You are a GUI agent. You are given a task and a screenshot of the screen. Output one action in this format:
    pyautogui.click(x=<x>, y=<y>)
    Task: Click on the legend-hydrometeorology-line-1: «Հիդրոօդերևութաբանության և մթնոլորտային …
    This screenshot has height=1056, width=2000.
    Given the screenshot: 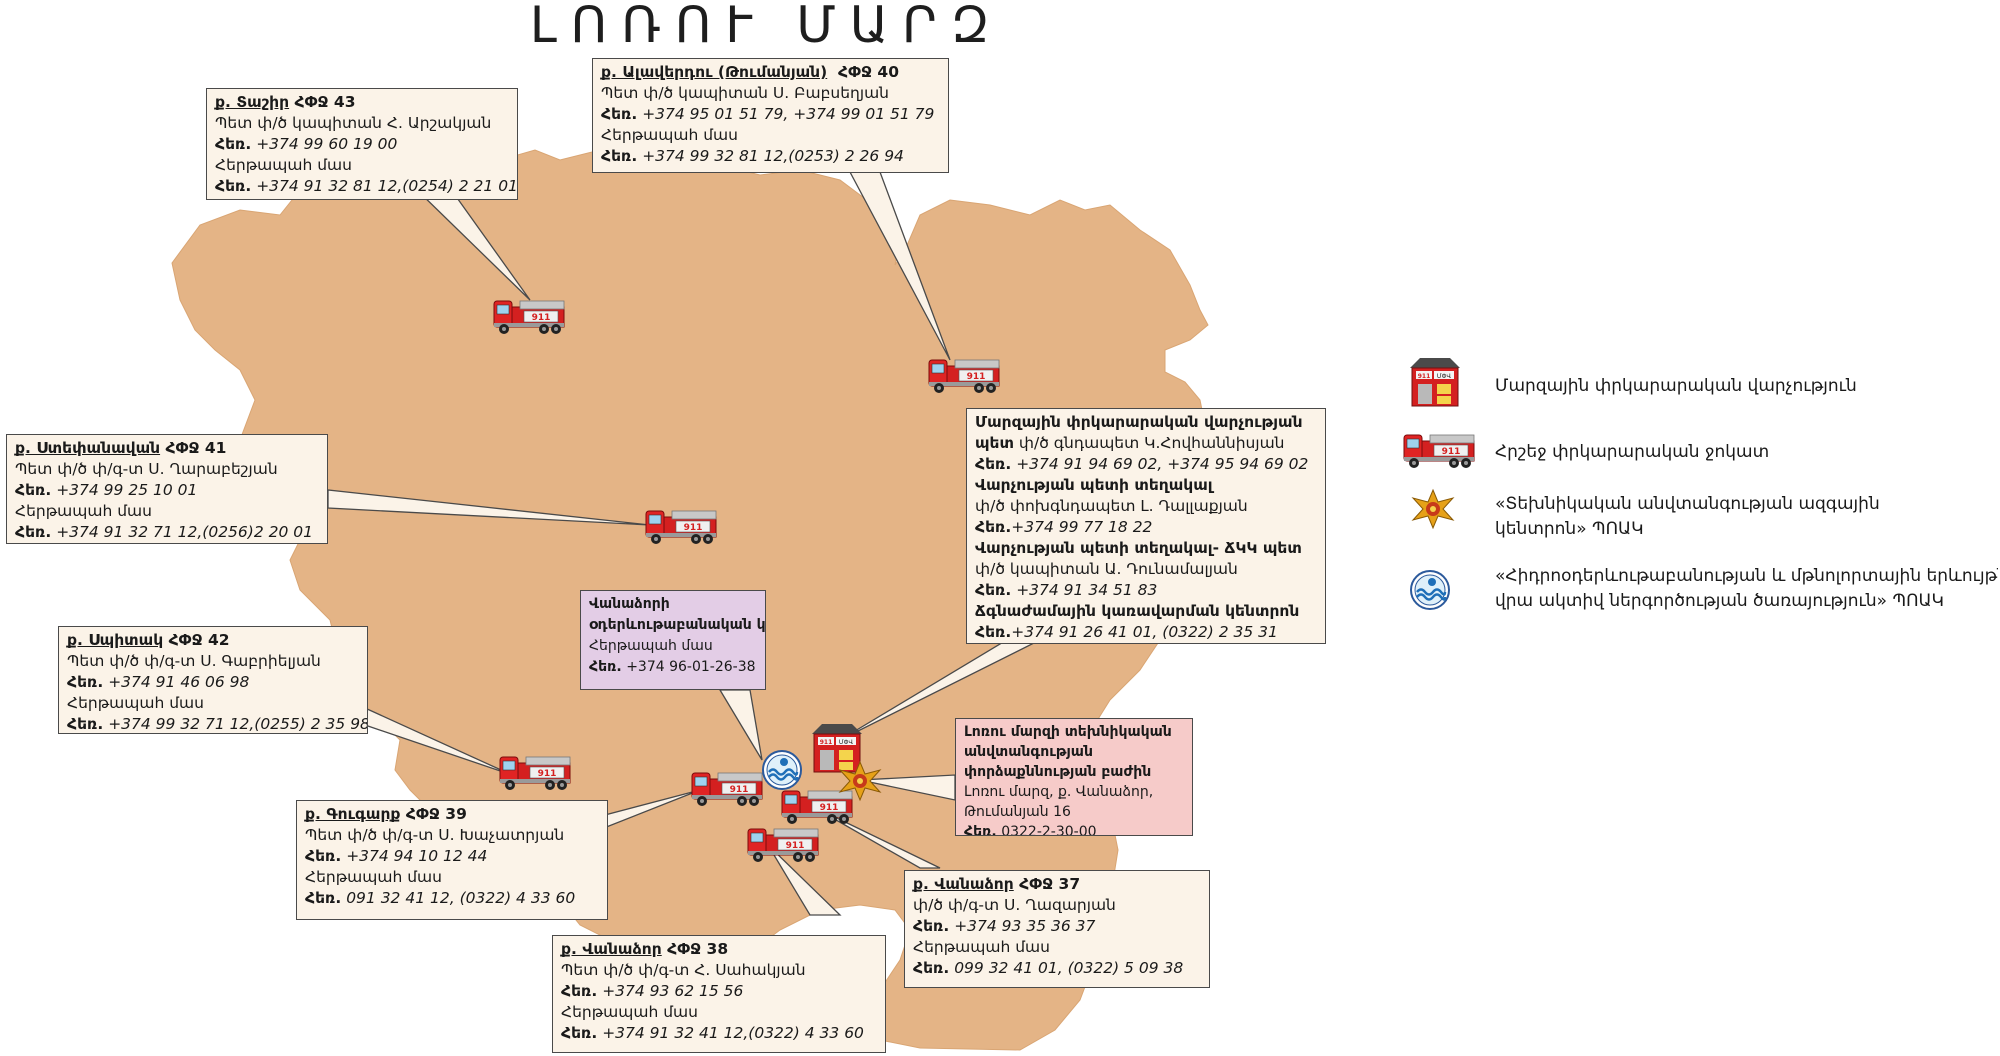 What is the action you would take?
    pyautogui.click(x=1746, y=576)
    